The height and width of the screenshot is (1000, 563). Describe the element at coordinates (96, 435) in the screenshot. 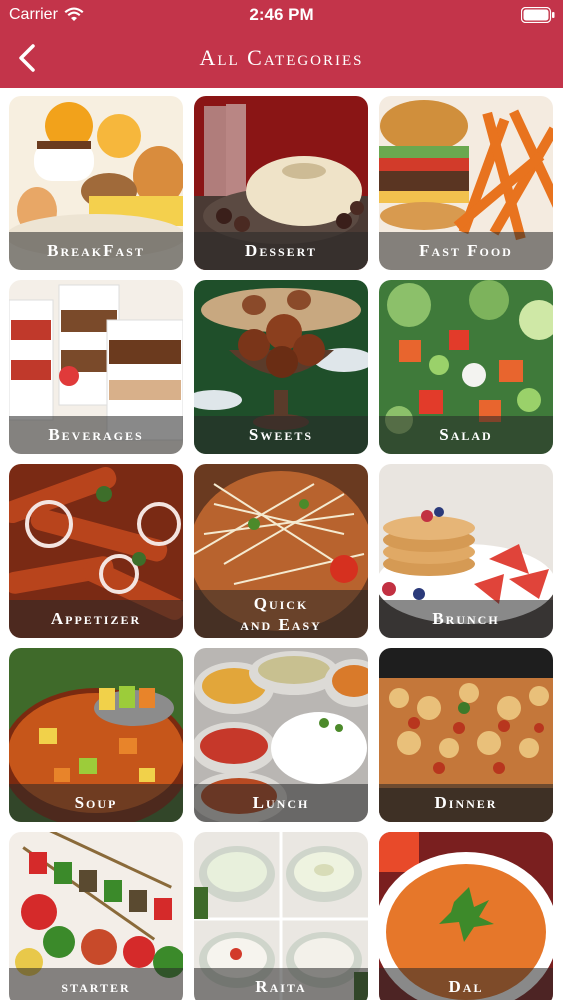

I see `category-label: Beverages` at that location.